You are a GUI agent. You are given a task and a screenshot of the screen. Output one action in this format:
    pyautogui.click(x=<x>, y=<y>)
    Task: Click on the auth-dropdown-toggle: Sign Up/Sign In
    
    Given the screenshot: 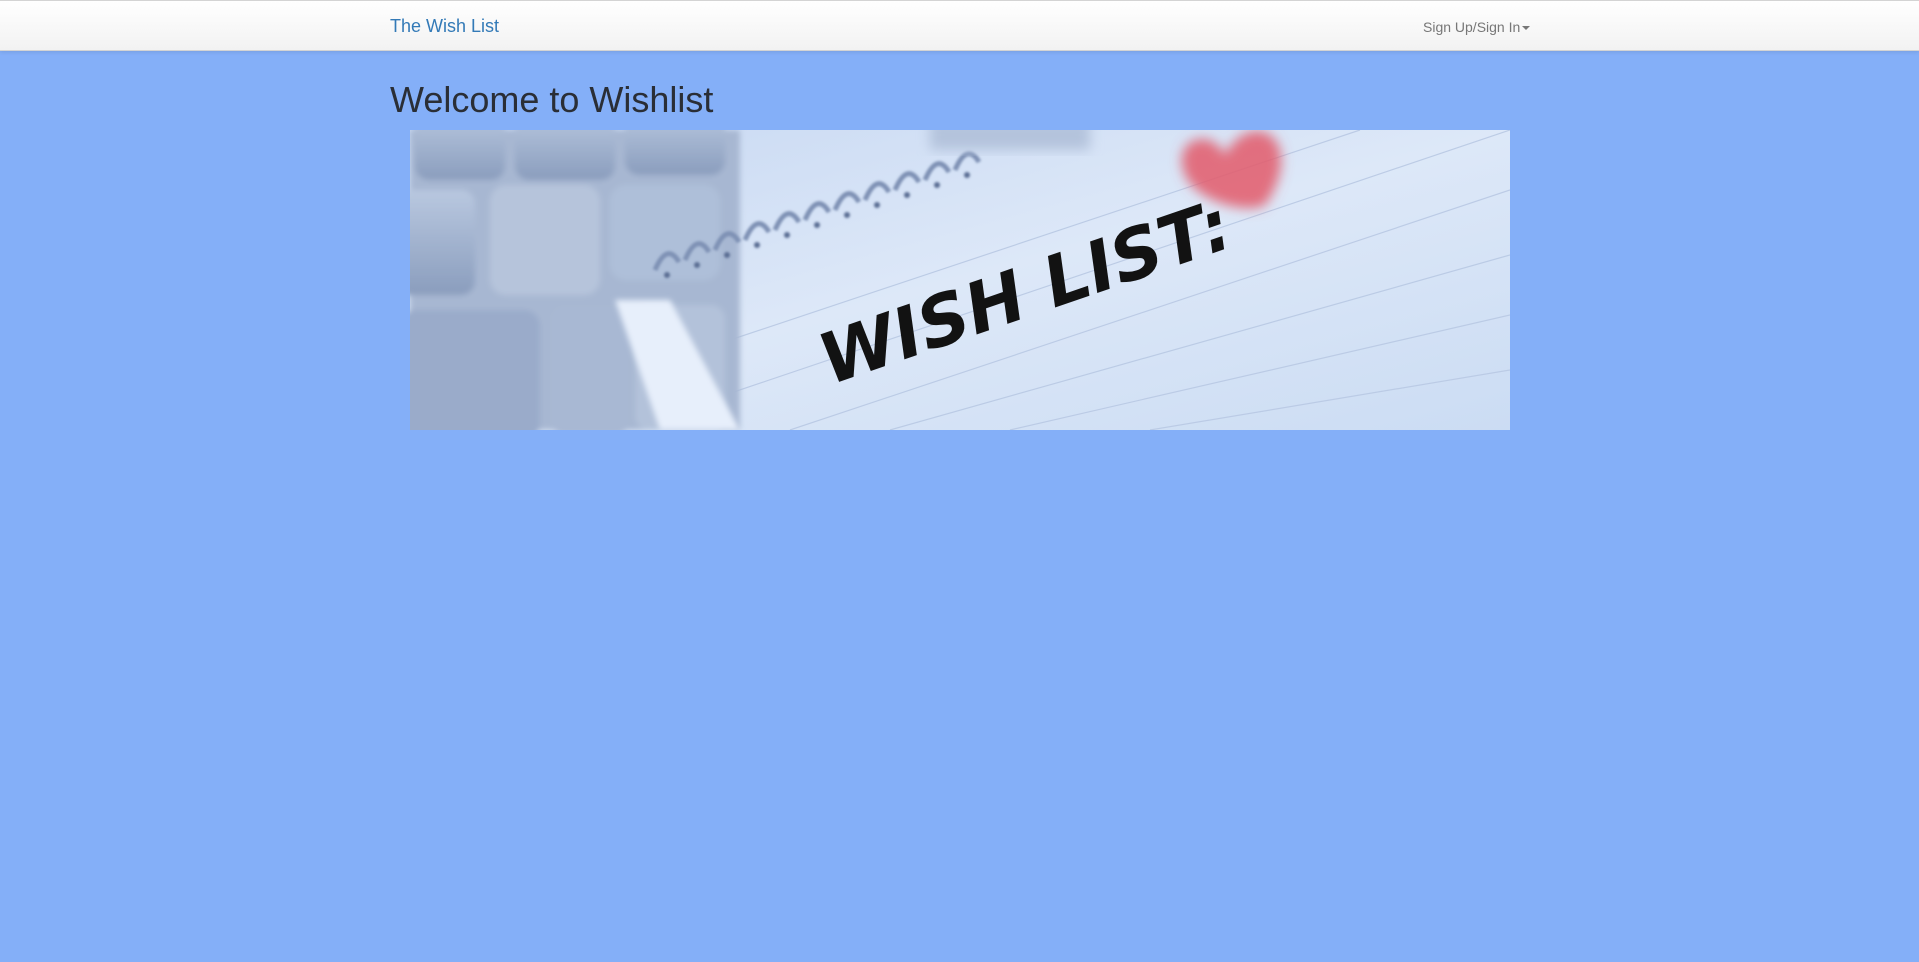 What is the action you would take?
    pyautogui.click(x=1477, y=27)
    